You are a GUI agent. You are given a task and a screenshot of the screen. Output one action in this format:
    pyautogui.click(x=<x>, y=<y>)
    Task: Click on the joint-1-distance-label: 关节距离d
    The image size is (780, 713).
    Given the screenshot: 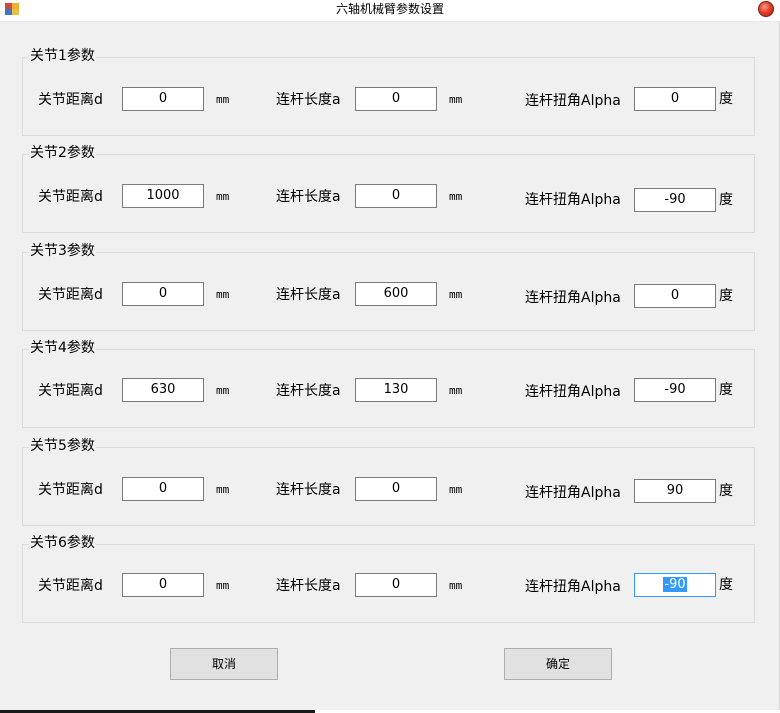 What is the action you would take?
    pyautogui.click(x=70, y=100)
    